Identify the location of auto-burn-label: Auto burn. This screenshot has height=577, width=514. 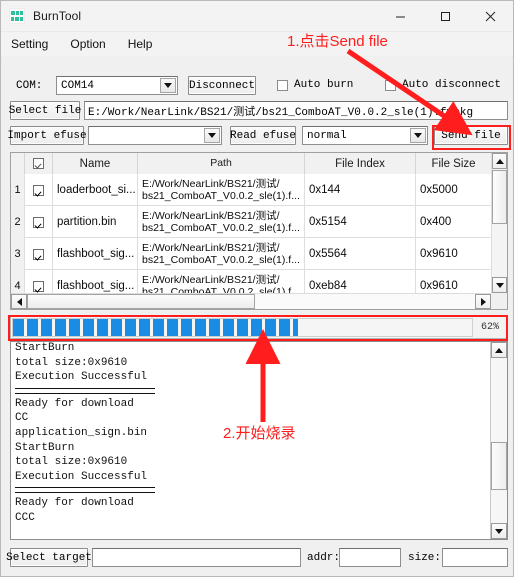
(324, 85).